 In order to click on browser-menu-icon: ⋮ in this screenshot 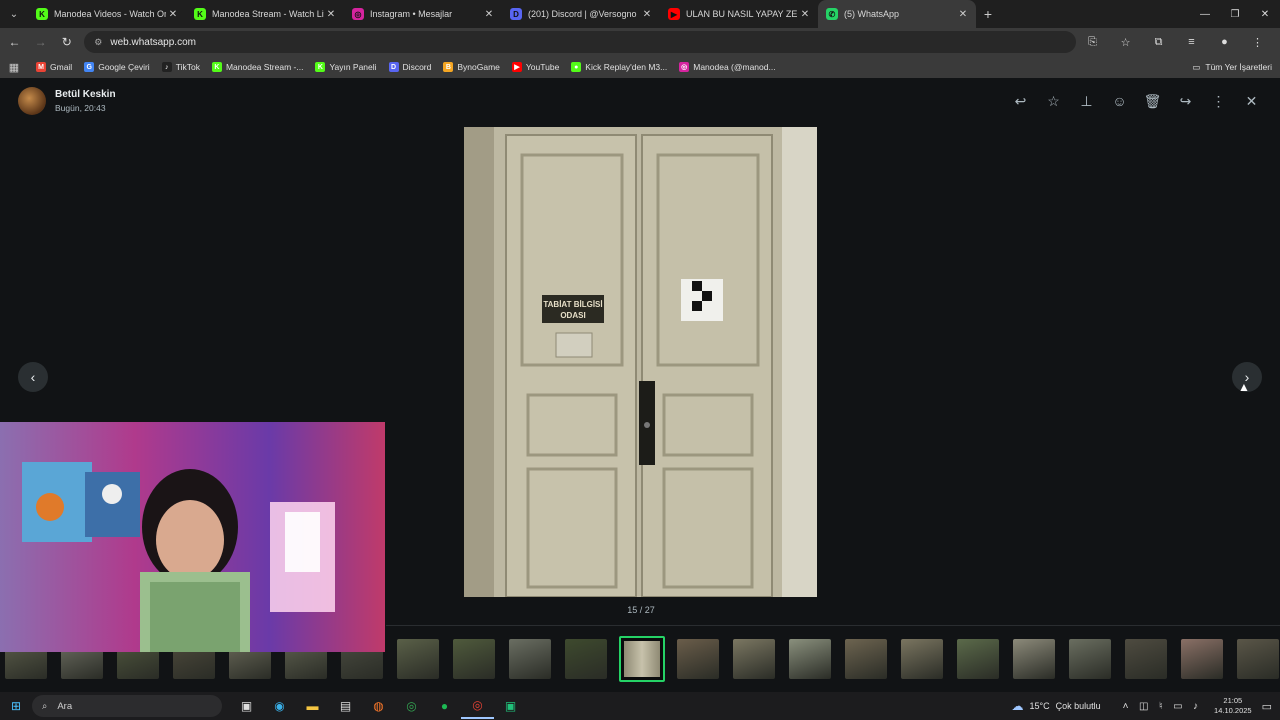, I will do `click(1257, 42)`.